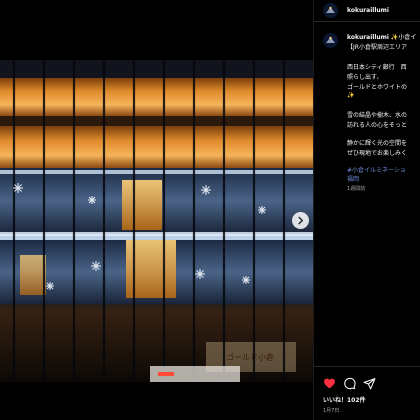 This screenshot has width=420, height=420. I want to click on share-icon, so click(369, 384).